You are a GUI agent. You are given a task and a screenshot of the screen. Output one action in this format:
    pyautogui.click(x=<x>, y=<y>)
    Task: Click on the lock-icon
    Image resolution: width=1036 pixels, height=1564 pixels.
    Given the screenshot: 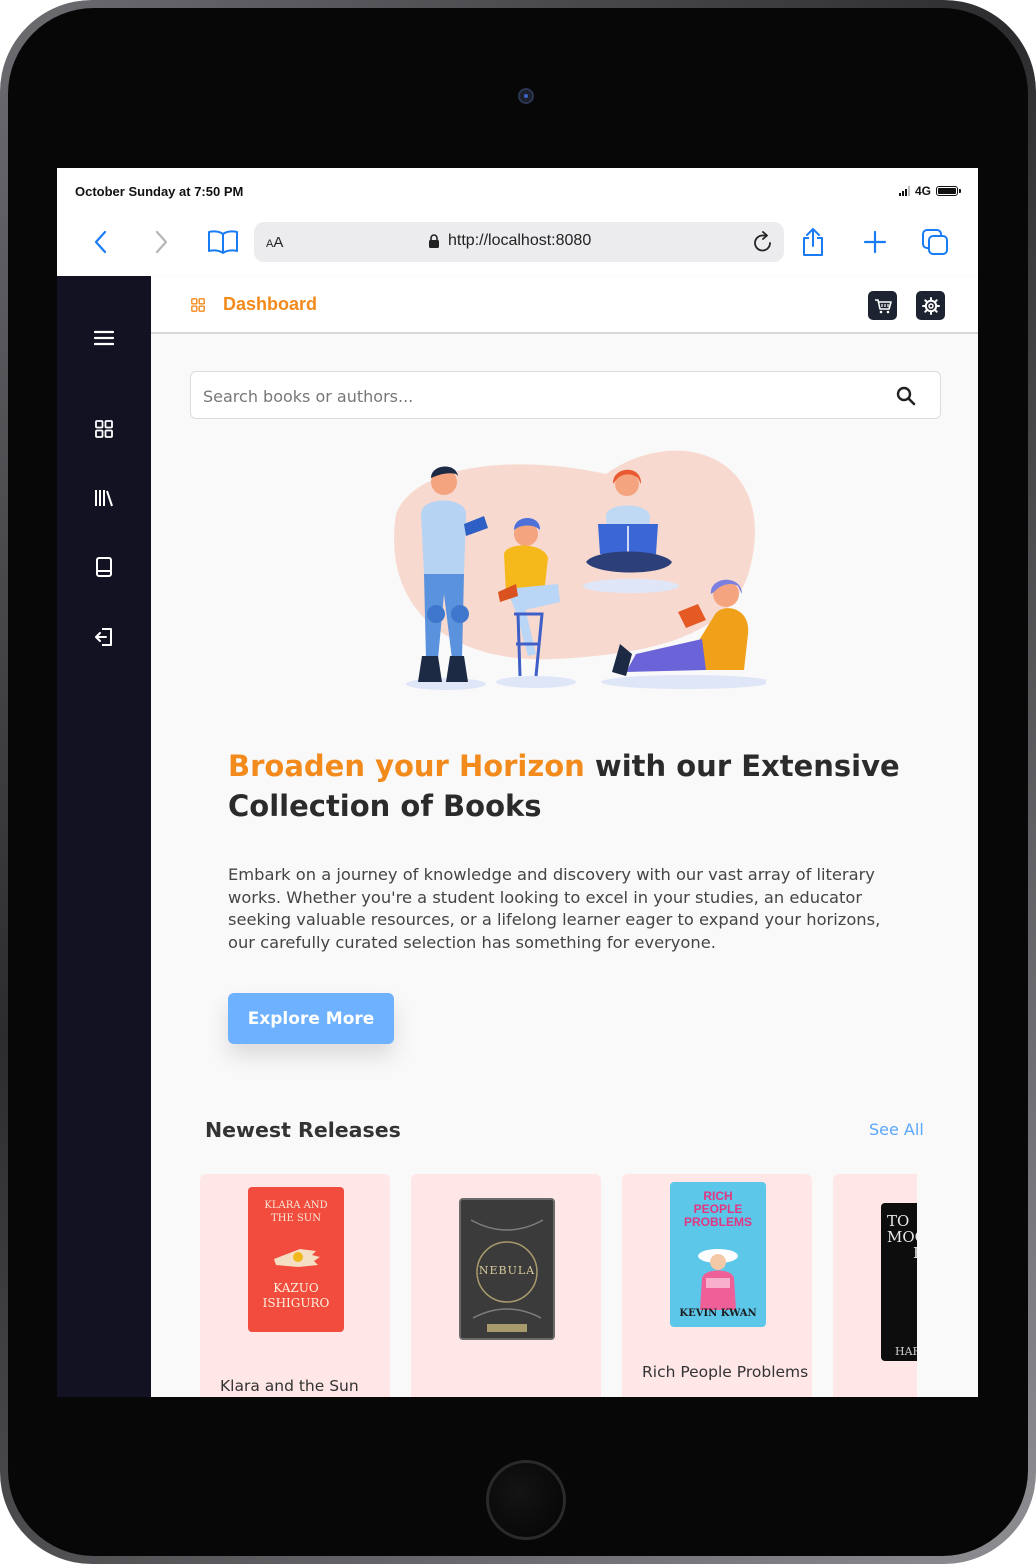 What is the action you would take?
    pyautogui.click(x=434, y=240)
    